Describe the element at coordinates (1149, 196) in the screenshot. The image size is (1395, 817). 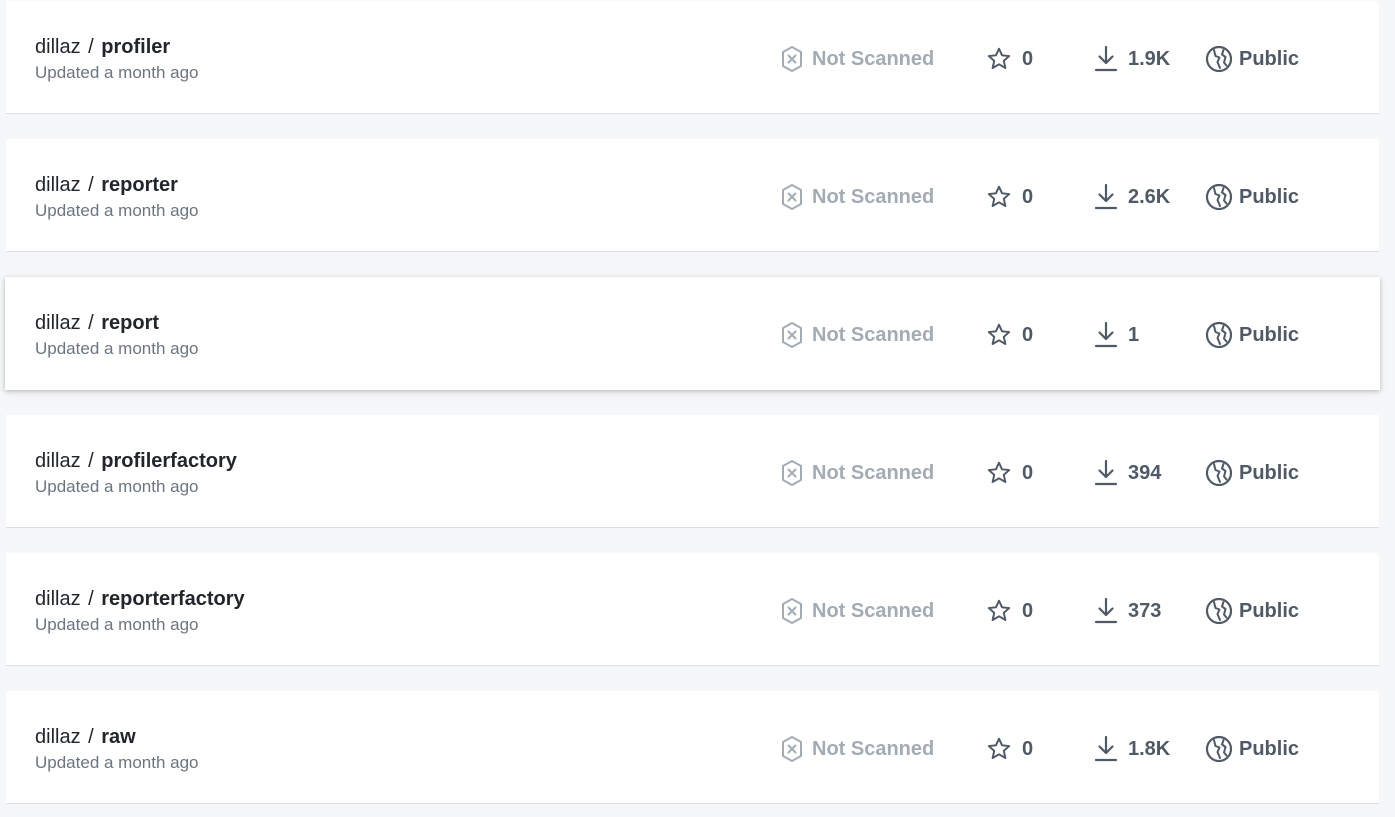
I see `downloads-value: 2.6K` at that location.